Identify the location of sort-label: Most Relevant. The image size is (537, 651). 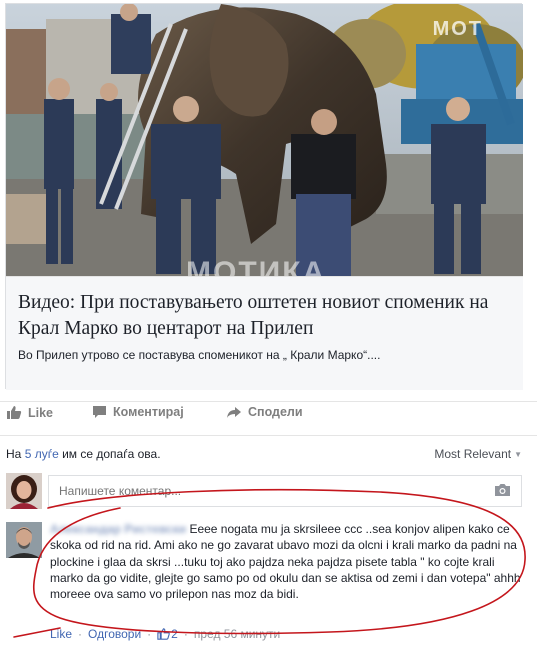
(473, 454).